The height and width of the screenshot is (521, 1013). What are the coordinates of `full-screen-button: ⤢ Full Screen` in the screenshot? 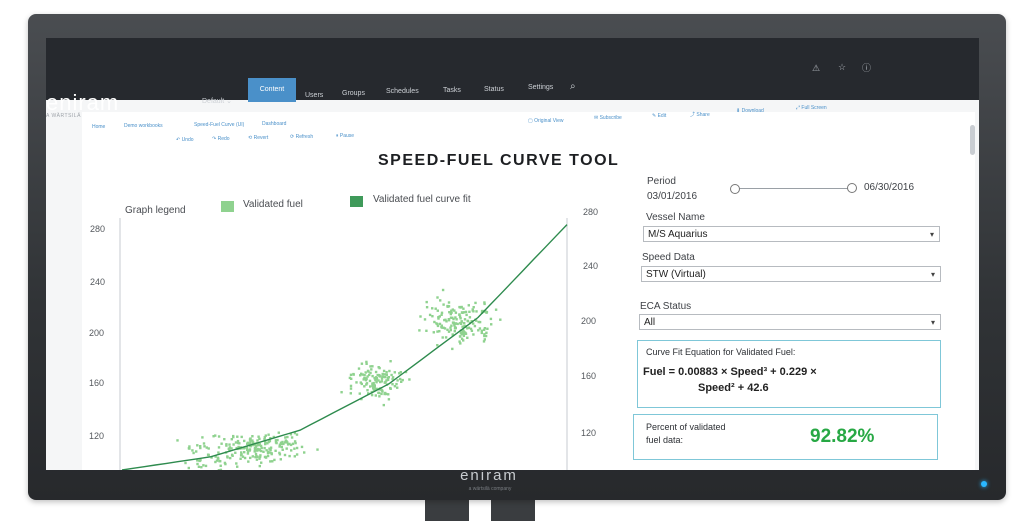 It's located at (811, 108).